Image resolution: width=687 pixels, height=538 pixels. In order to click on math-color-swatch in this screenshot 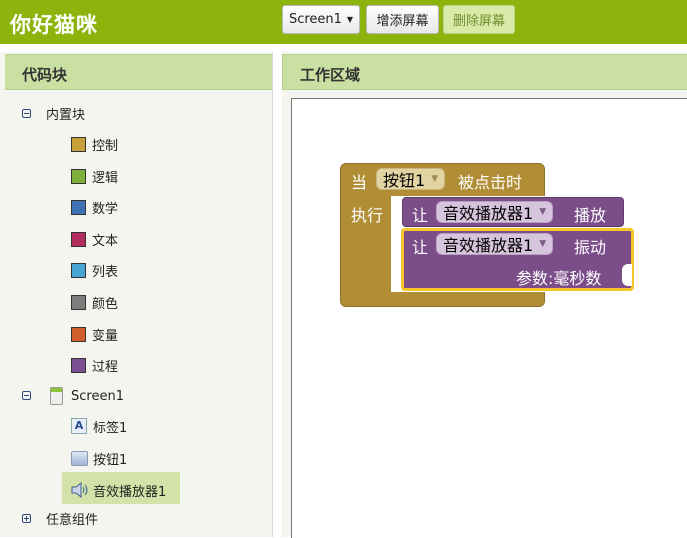, I will do `click(78, 207)`.